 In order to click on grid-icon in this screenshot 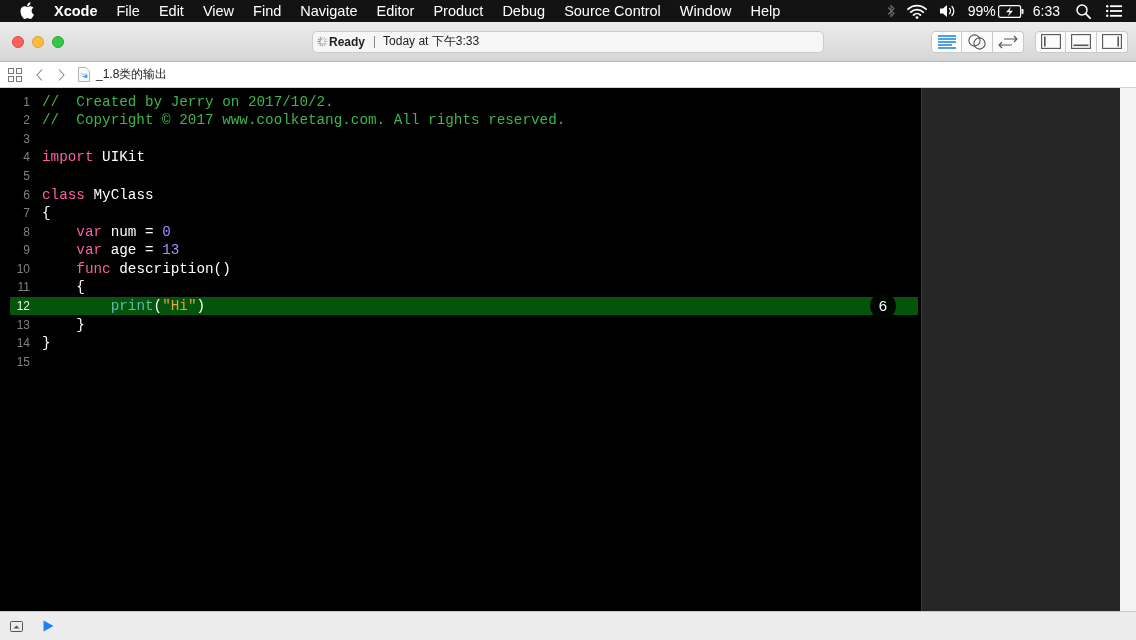, I will do `click(15, 74)`.